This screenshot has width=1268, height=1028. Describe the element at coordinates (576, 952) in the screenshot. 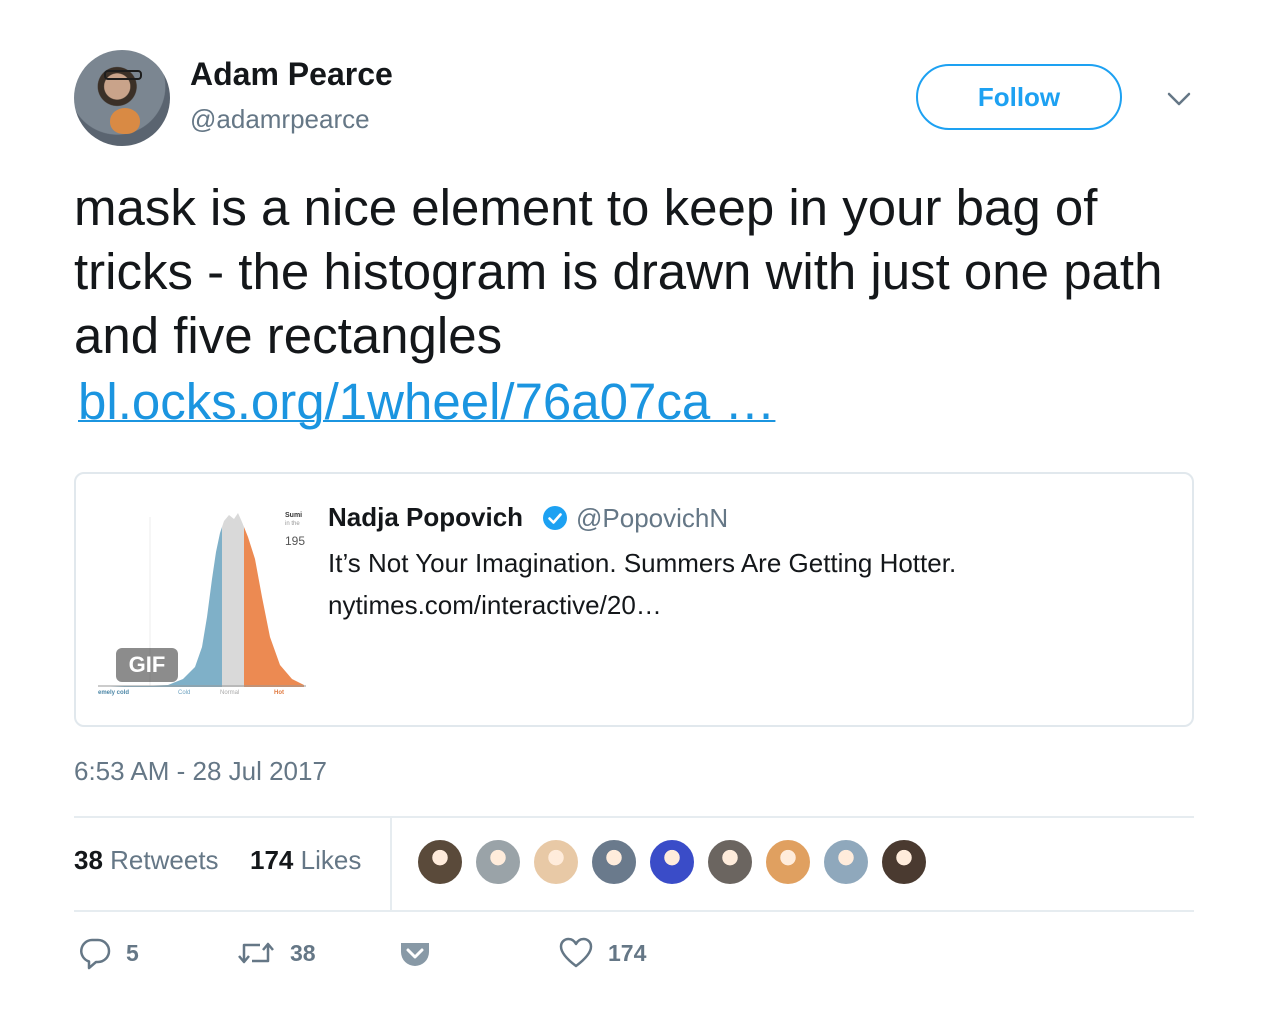

I see `heart-icon` at that location.